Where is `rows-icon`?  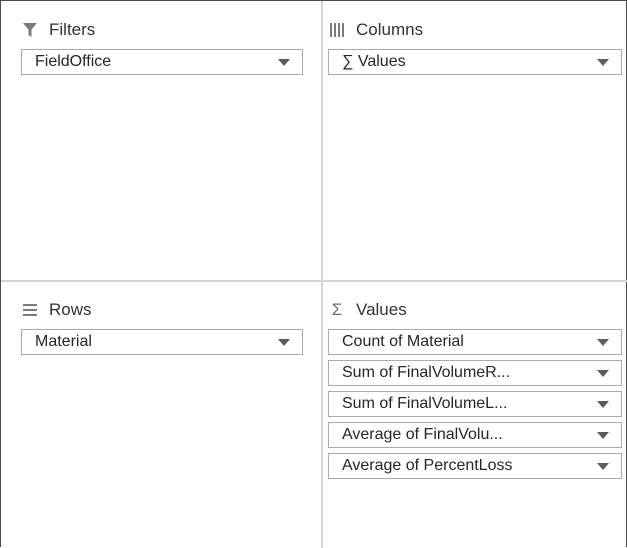
rows-icon is located at coordinates (30, 310).